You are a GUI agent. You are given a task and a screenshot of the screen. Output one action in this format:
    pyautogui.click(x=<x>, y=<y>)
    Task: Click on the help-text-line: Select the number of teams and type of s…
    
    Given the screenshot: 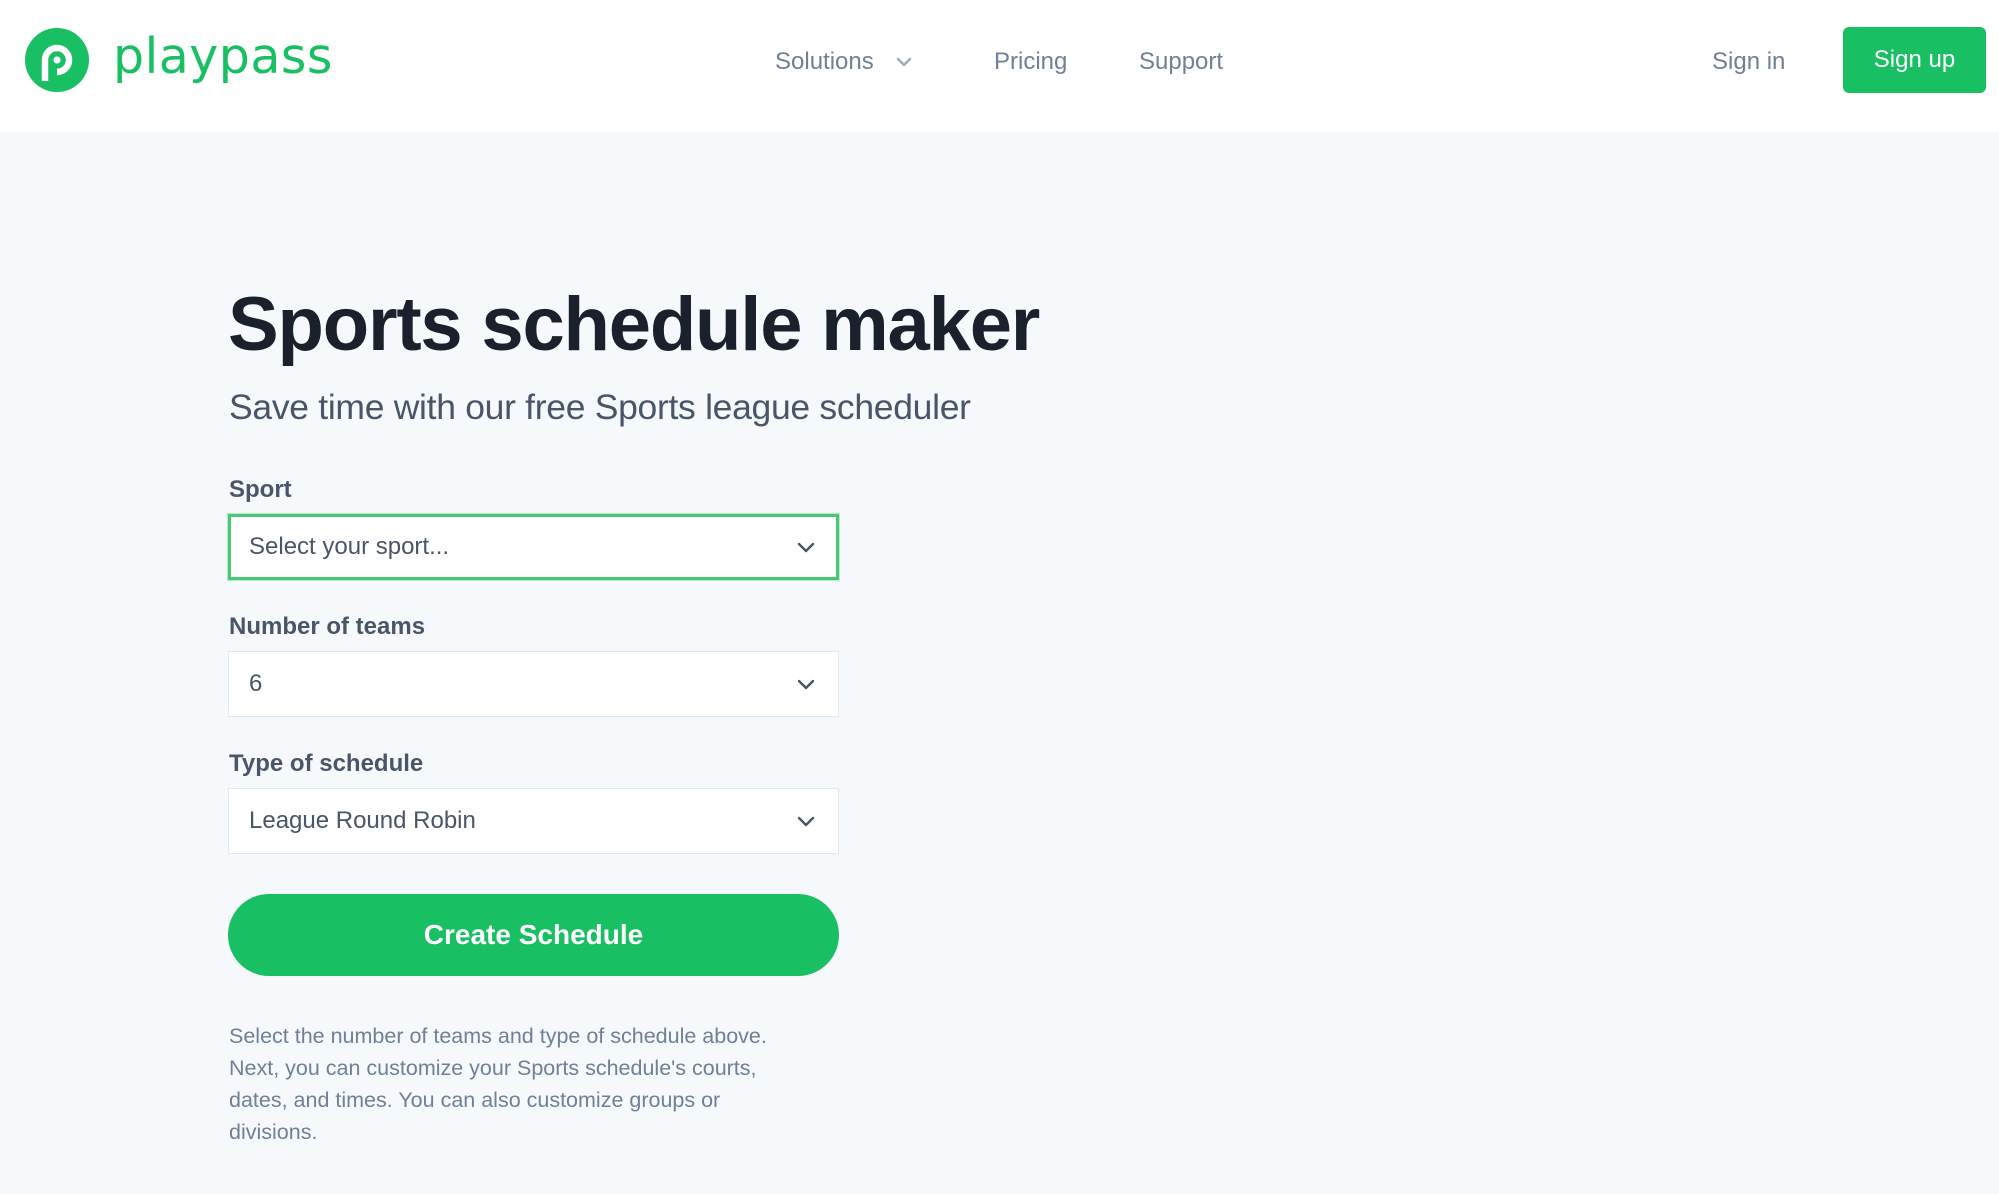 What is the action you would take?
    pyautogui.click(x=498, y=1036)
    